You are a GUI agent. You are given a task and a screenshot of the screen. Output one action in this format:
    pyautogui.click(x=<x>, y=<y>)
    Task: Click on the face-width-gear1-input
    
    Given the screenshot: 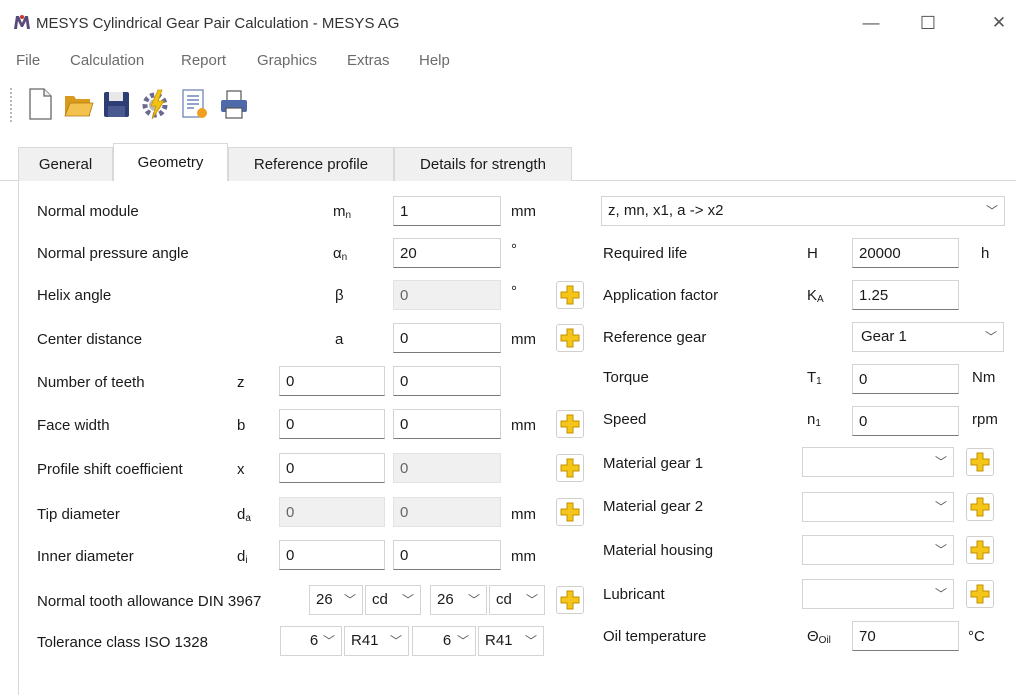 What is the action you would take?
    pyautogui.click(x=332, y=424)
    